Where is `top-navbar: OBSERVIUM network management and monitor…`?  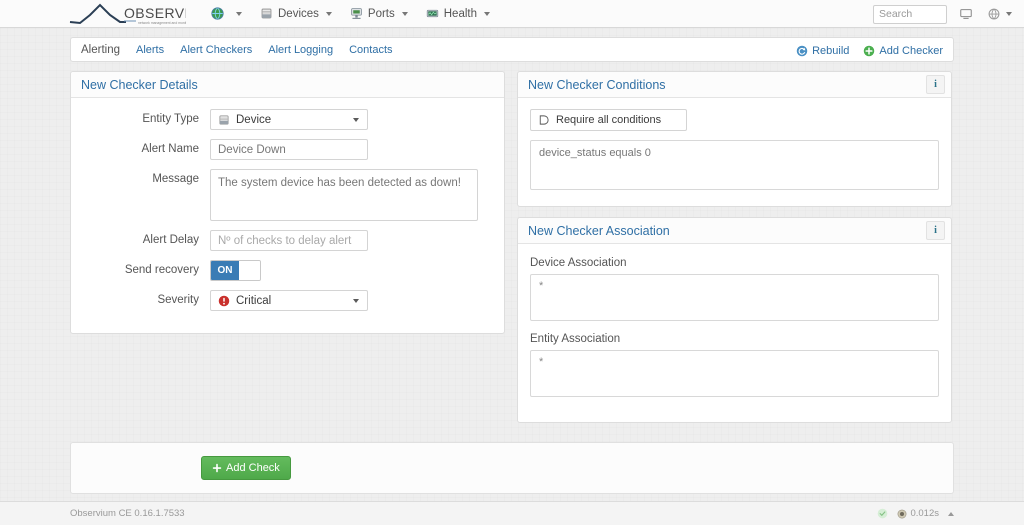
top-navbar: OBSERVIUM network management and monitor… is located at coordinates (512, 14).